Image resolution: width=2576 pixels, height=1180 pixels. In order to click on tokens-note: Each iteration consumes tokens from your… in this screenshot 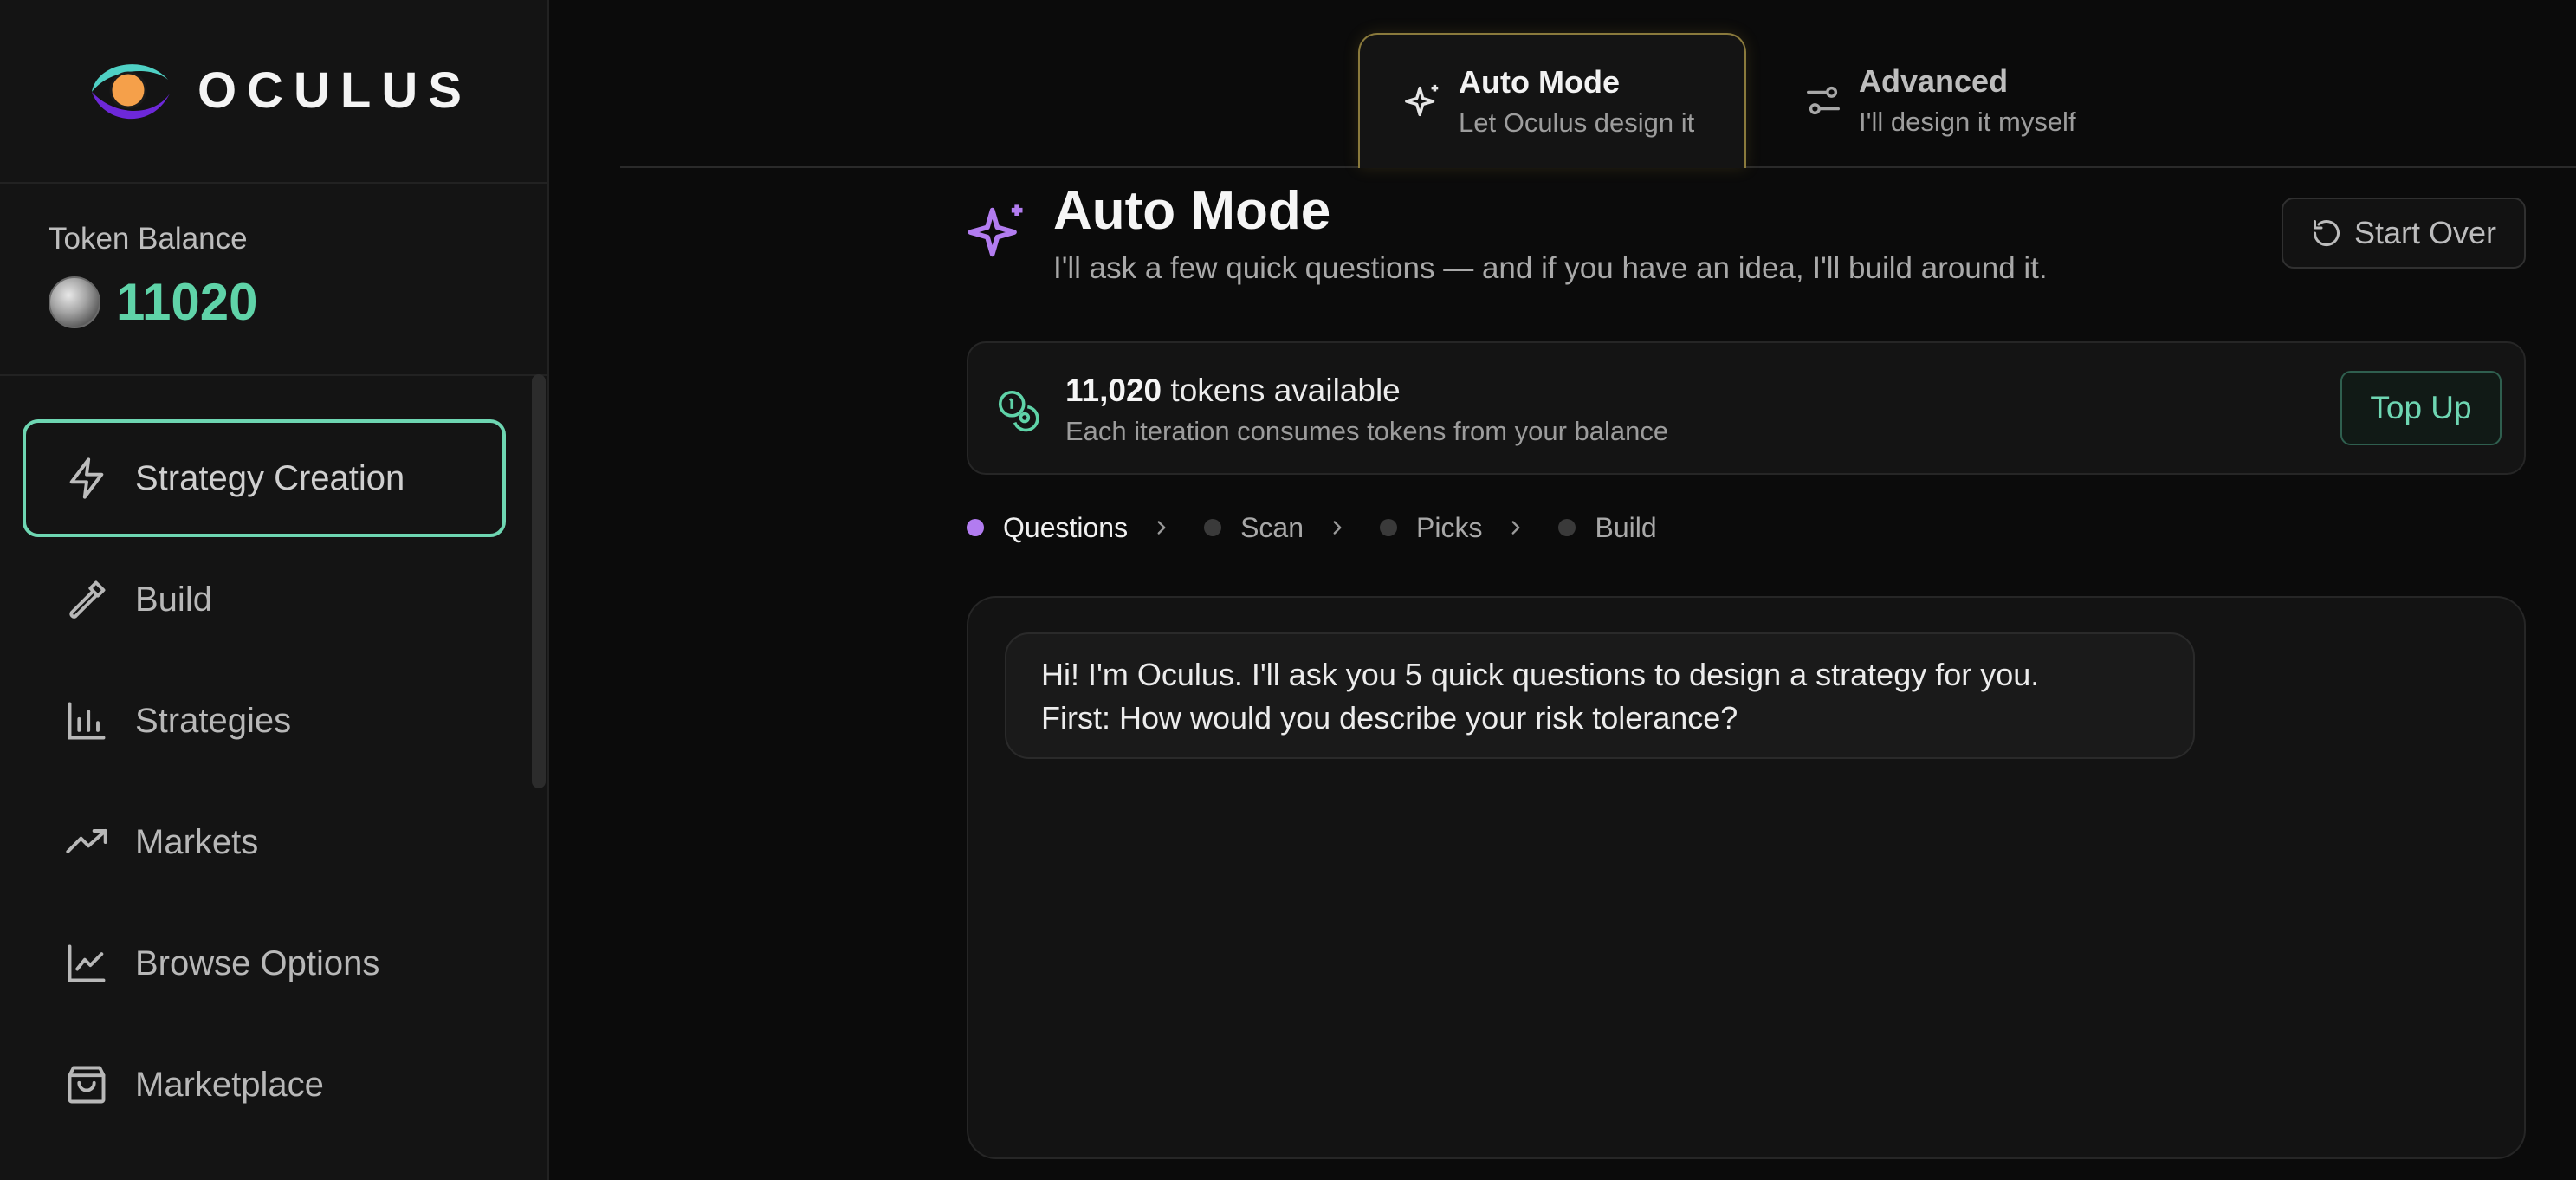, I will do `click(1367, 431)`.